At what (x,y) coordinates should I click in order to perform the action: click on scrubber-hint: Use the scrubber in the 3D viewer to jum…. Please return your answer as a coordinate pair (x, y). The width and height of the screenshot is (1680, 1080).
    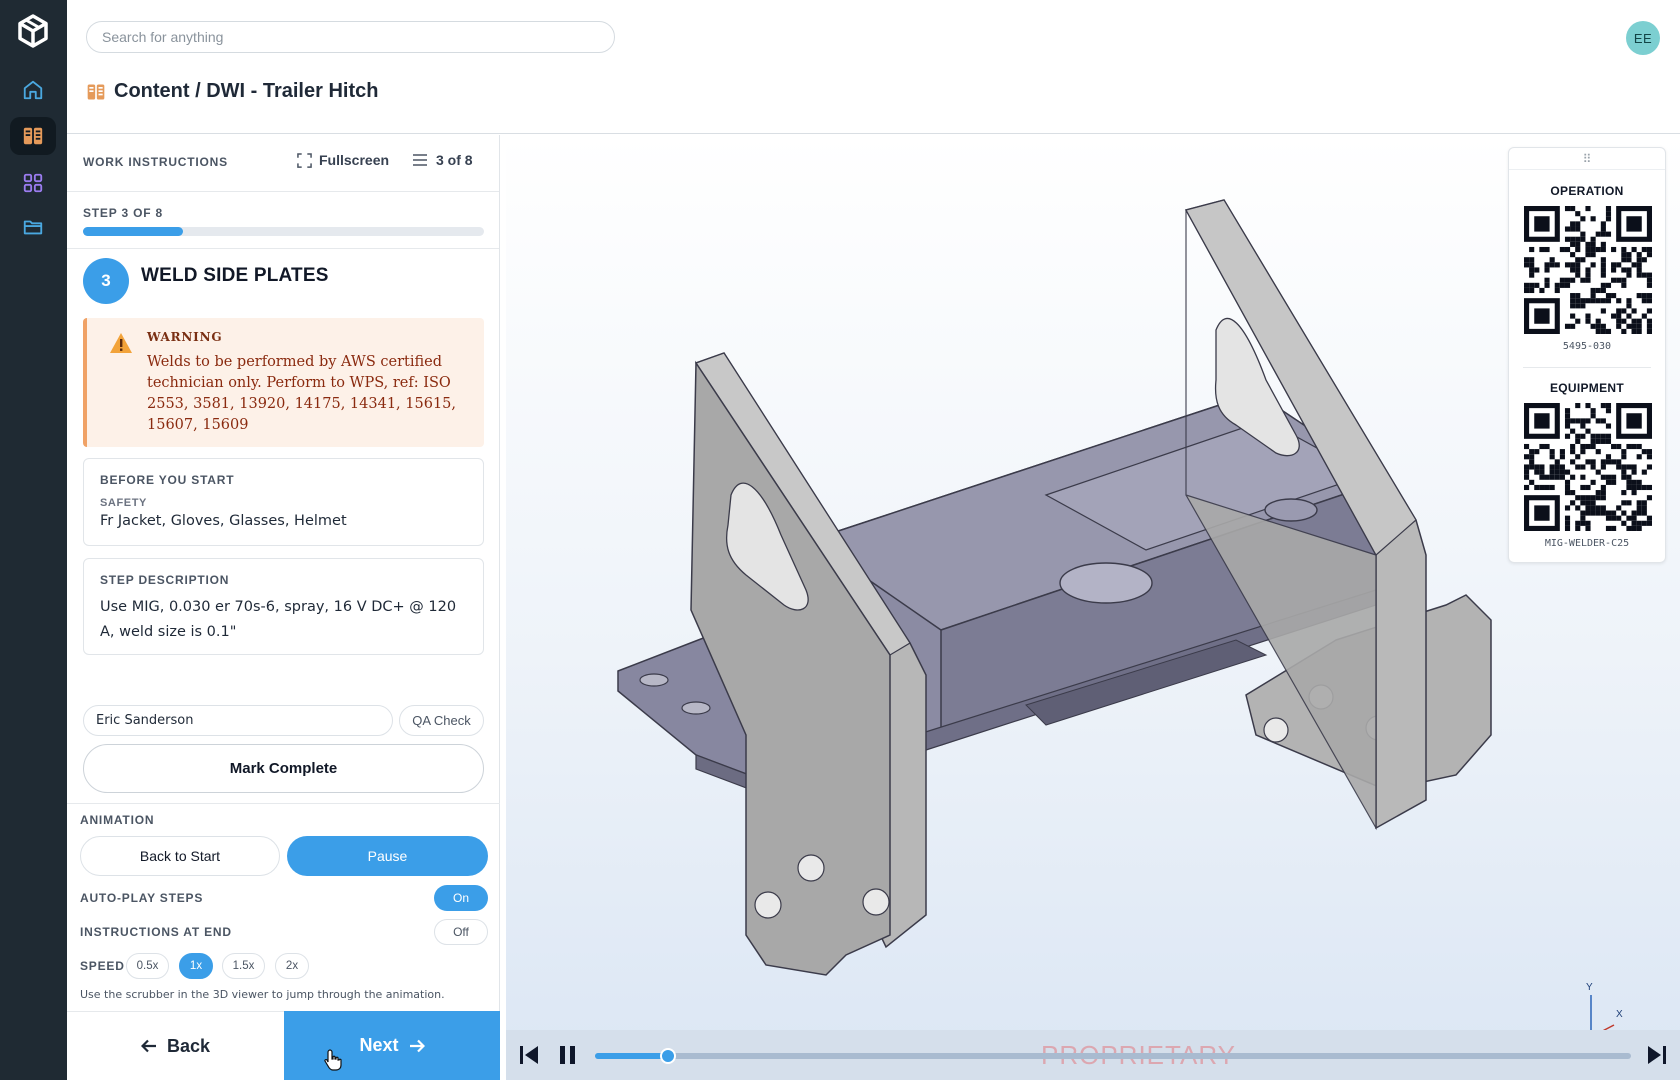
    Looking at the image, I should click on (262, 994).